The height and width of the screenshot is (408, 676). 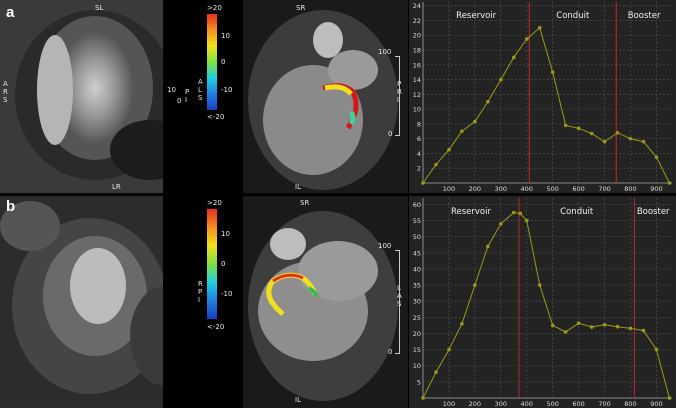 I want to click on short-axis-bottom-label: LR, so click(x=116, y=187).